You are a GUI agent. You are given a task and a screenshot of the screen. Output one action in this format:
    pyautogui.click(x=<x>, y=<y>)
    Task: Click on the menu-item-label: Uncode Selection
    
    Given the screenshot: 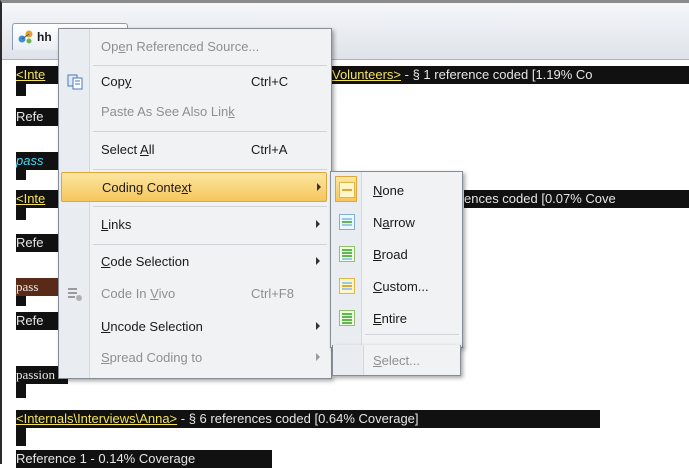 What is the action you would take?
    pyautogui.click(x=152, y=326)
    